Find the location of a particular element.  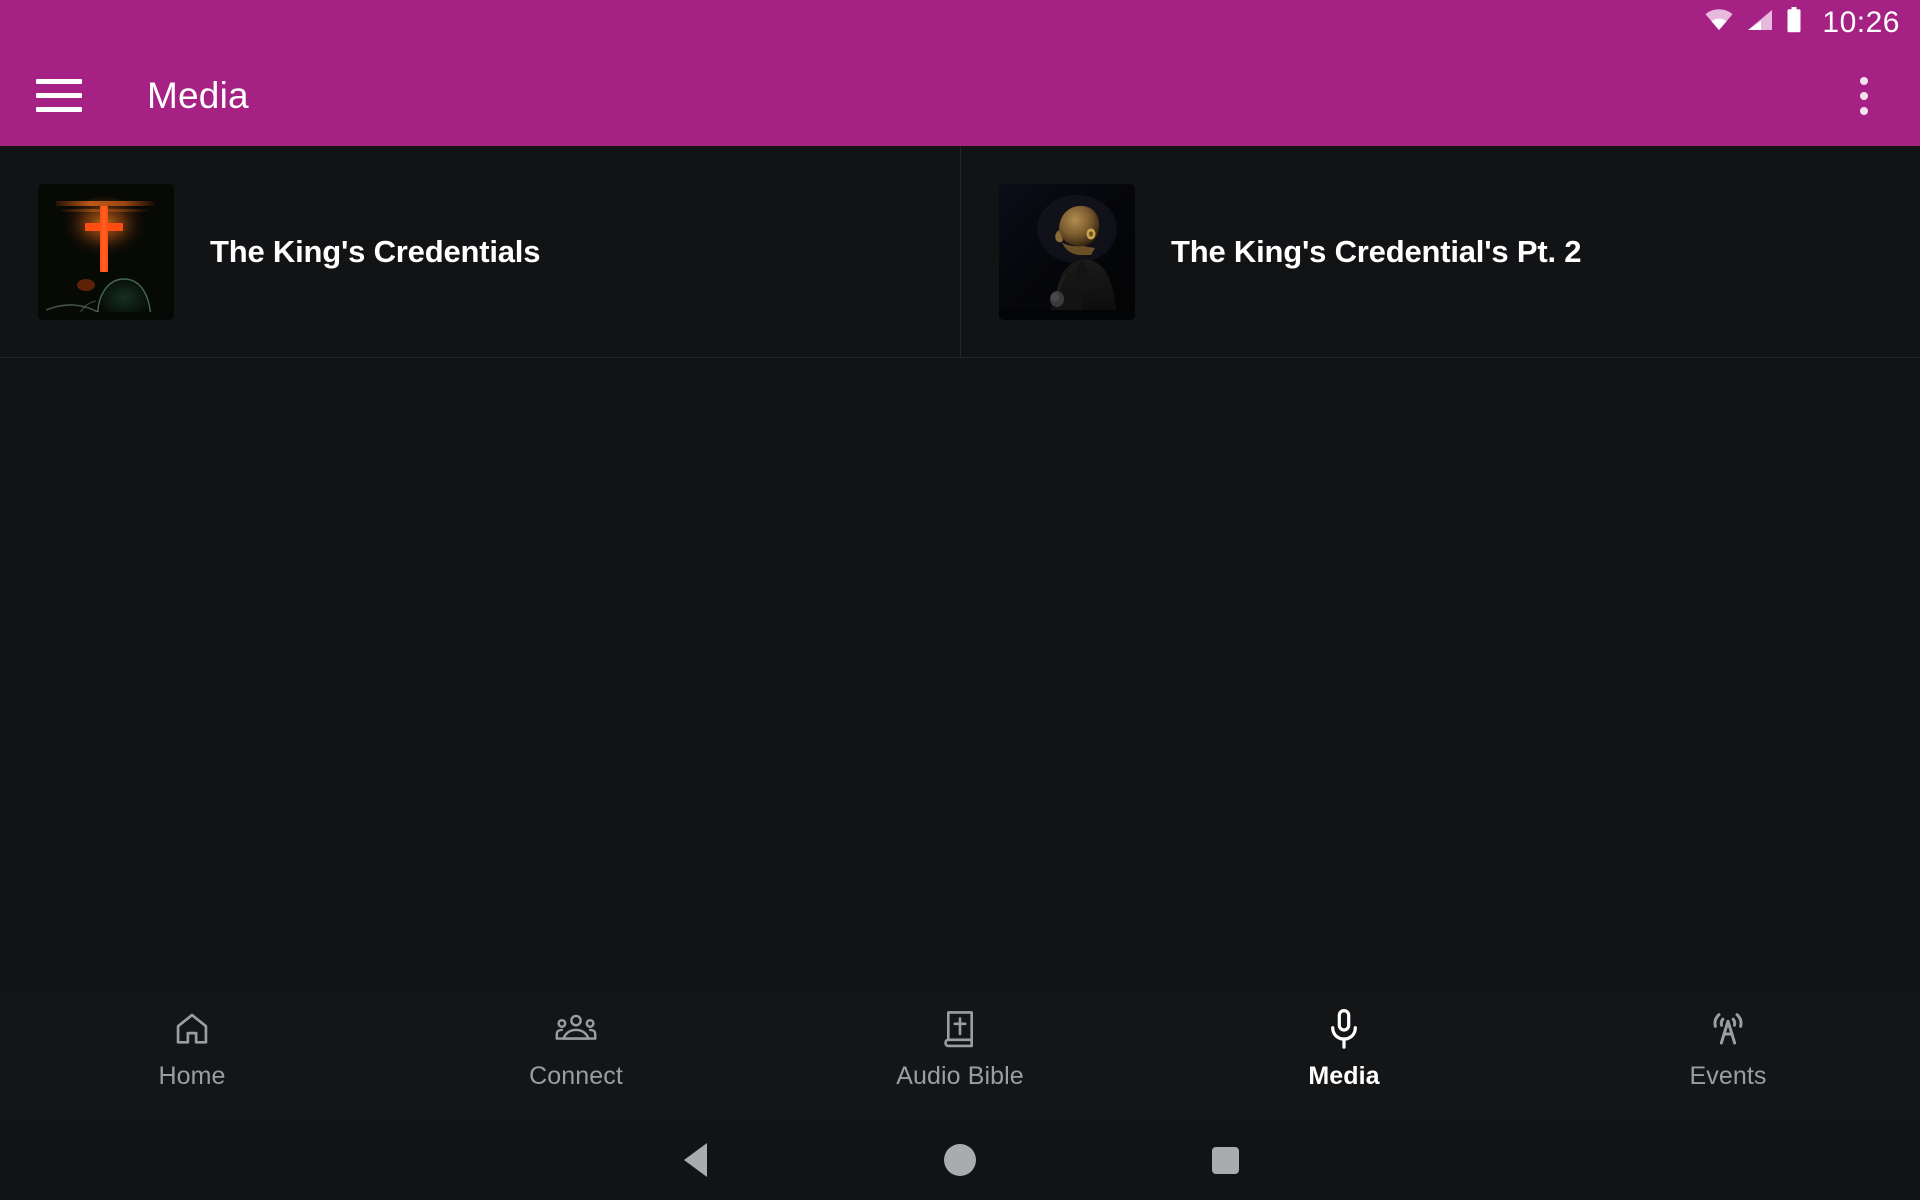

tab-events: Events is located at coordinates (1728, 1049).